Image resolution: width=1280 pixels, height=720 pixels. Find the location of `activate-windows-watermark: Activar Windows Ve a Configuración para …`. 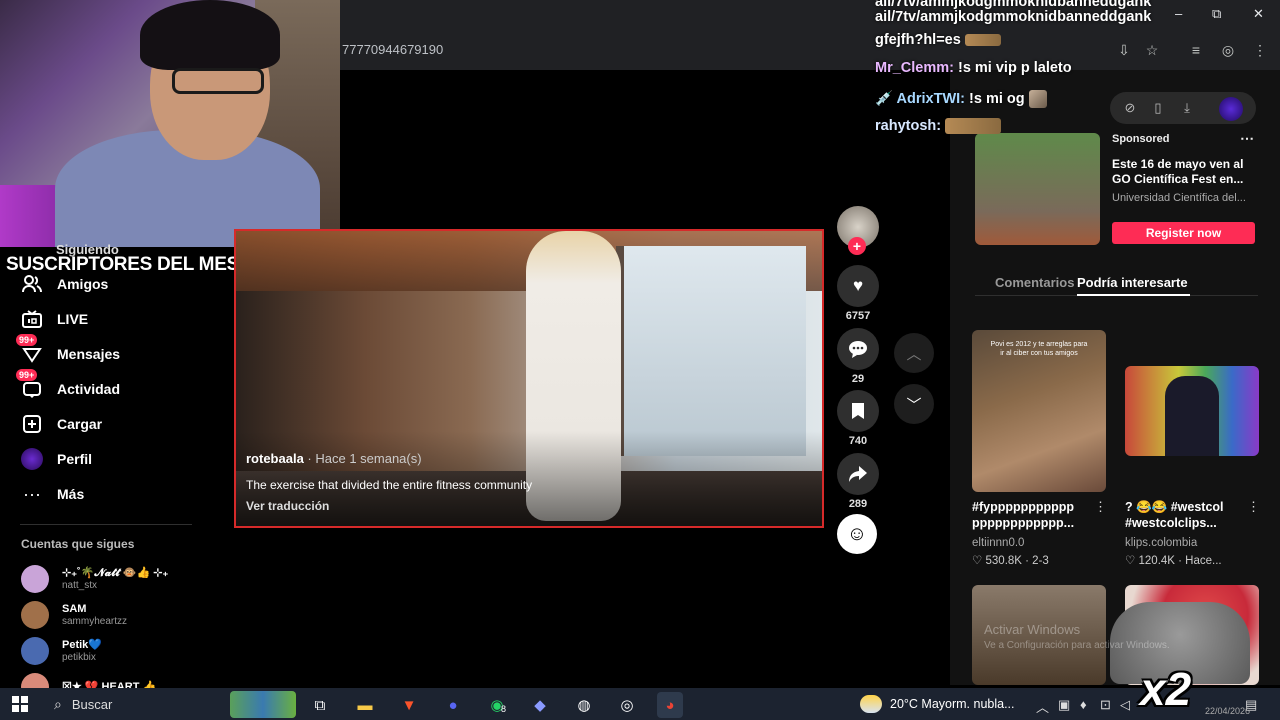

activate-windows-watermark: Activar Windows Ve a Configuración para … is located at coordinates (1077, 636).